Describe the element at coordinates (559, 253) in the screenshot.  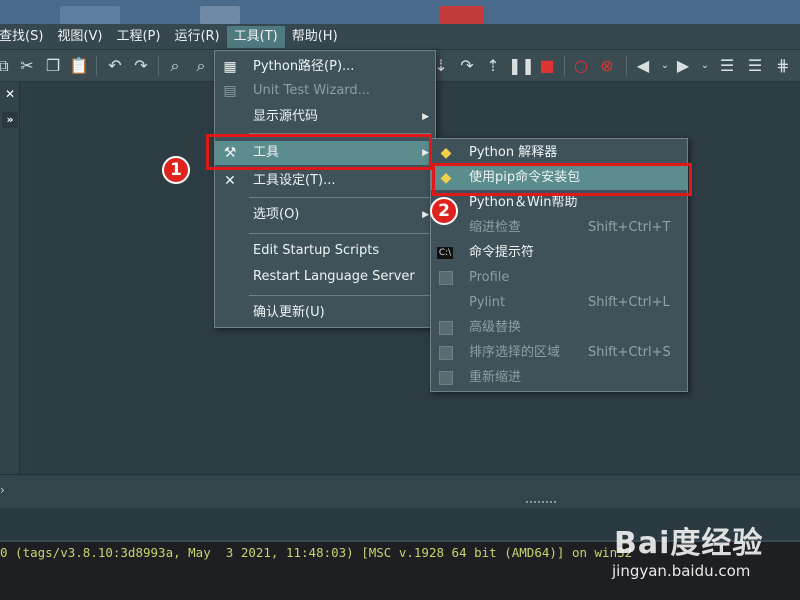
I see `submenu-item-command-prompt: C:\ 命令提示符` at that location.